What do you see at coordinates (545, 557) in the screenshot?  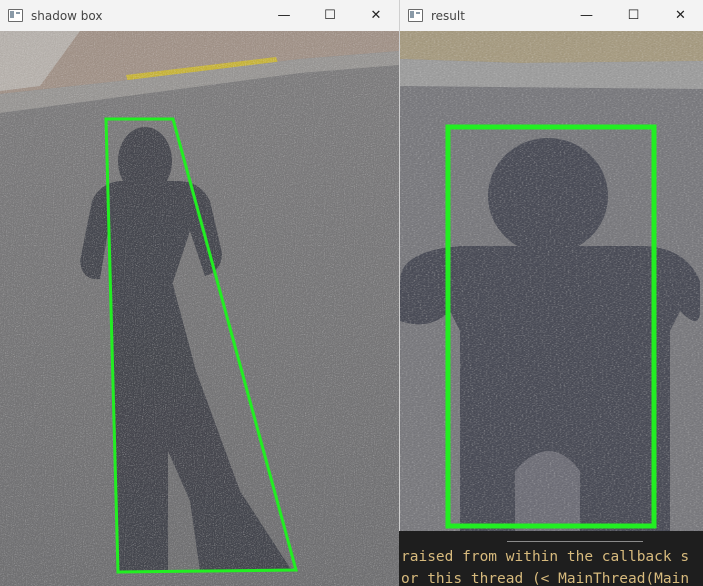 I see `terminal-line: raised from within the callback s` at bounding box center [545, 557].